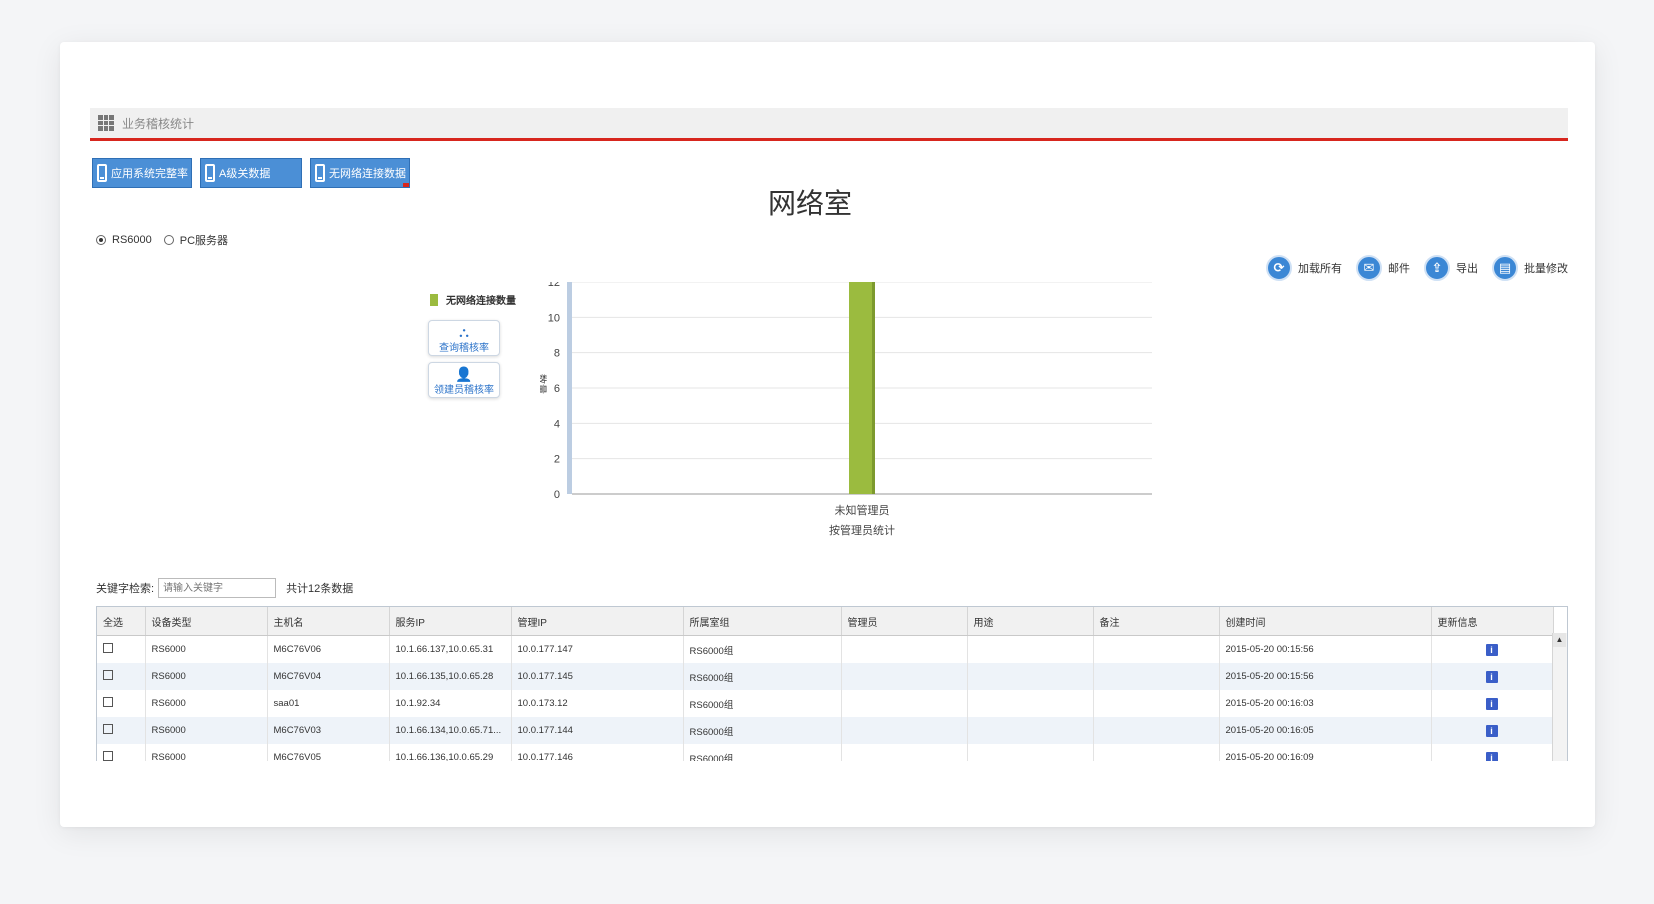  Describe the element at coordinates (149, 174) in the screenshot. I see `button-label: 应用系统完整率` at that location.